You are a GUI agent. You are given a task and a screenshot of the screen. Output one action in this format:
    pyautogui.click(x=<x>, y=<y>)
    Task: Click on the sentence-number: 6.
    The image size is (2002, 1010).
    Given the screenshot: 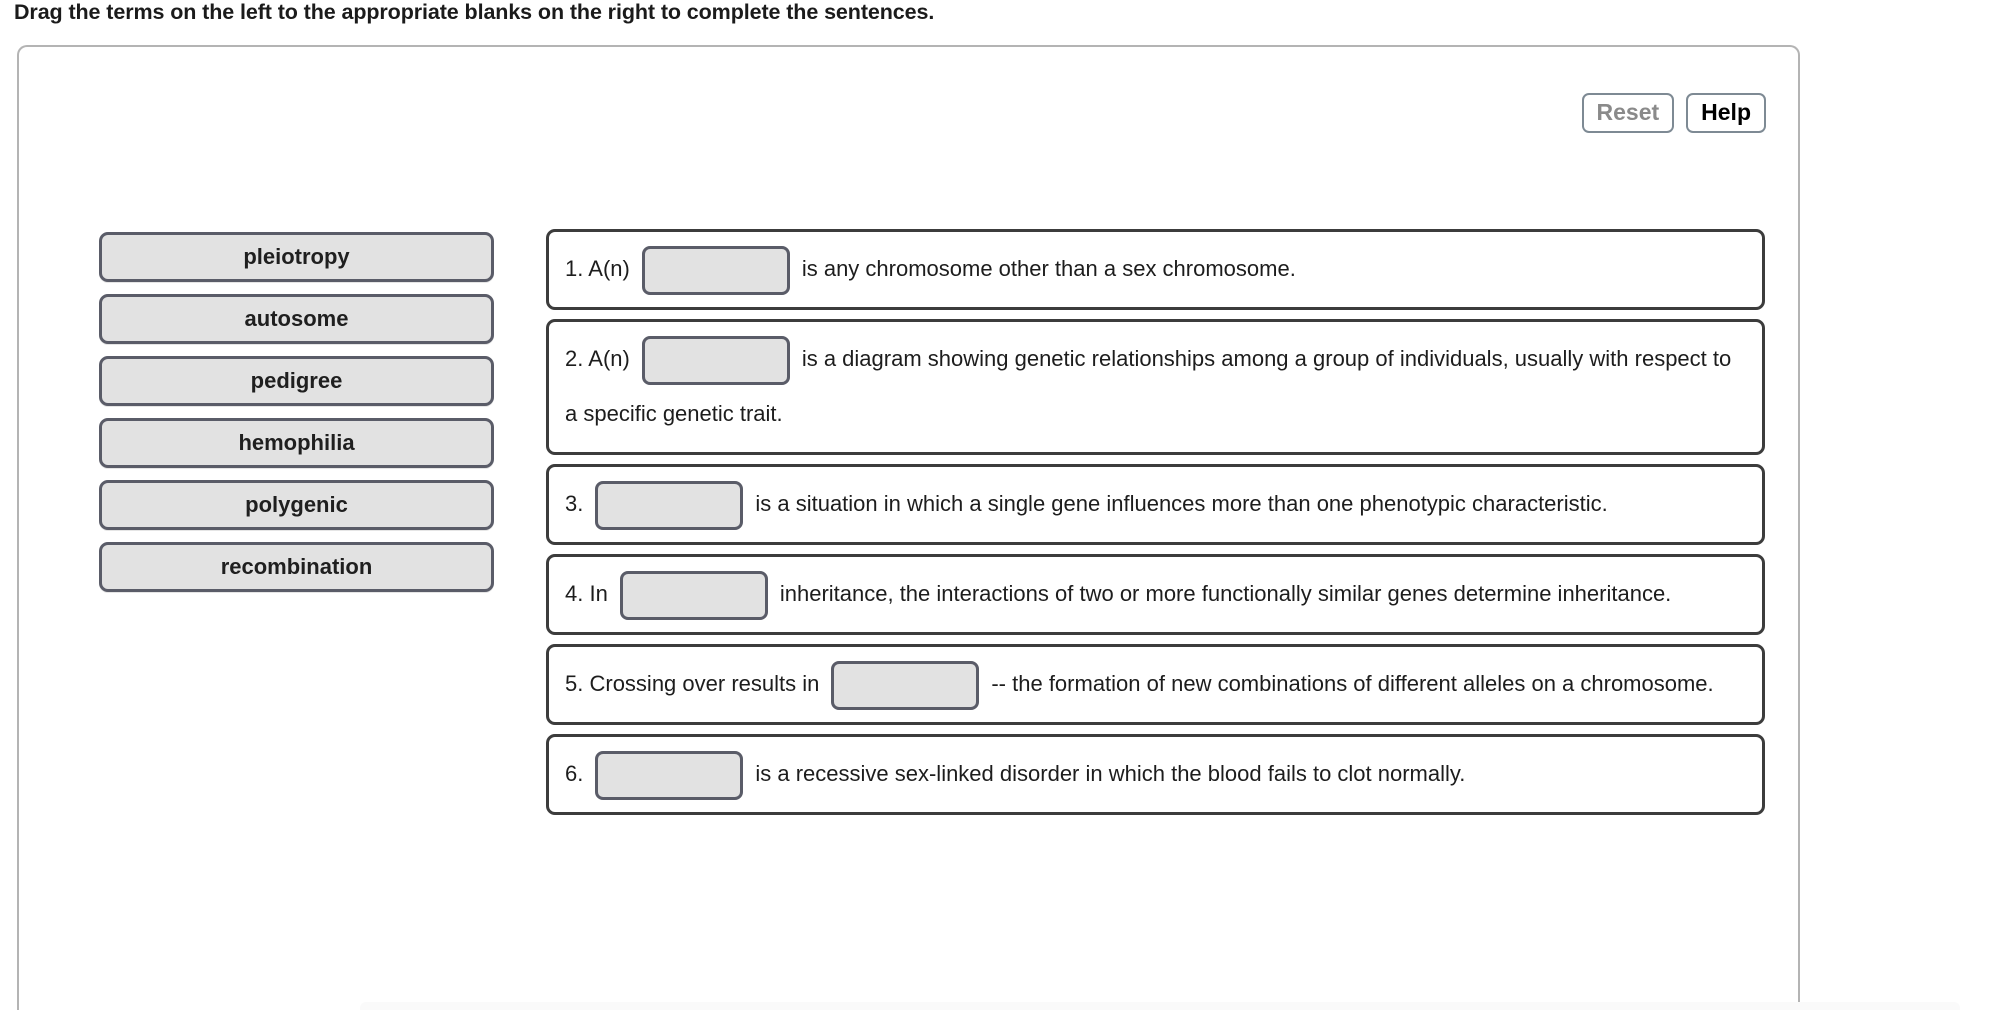 What is the action you would take?
    pyautogui.click(x=574, y=773)
    